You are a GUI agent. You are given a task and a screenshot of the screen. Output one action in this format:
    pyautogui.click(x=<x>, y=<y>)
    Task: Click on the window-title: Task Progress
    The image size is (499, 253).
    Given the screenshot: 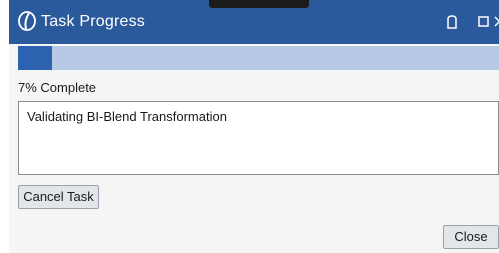 What is the action you would take?
    pyautogui.click(x=93, y=21)
    